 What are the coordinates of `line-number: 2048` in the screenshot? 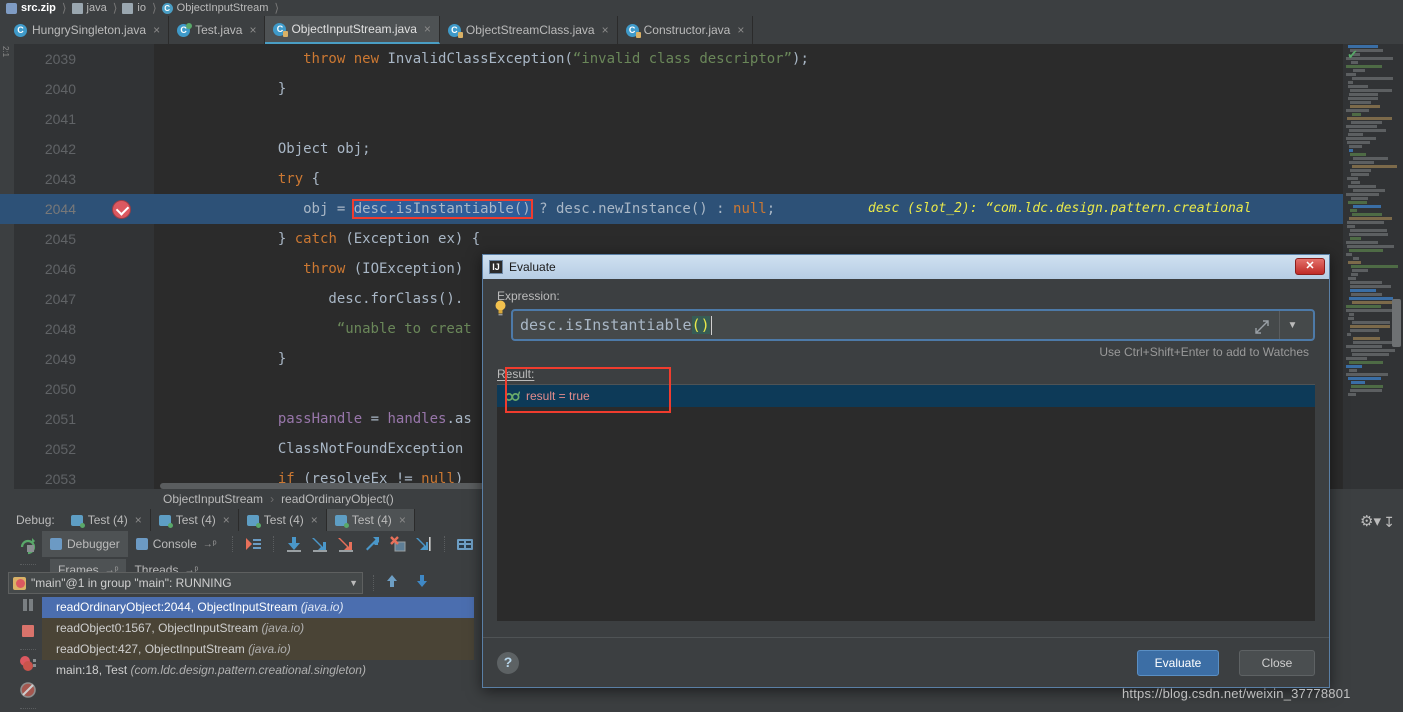 It's located at (60, 329).